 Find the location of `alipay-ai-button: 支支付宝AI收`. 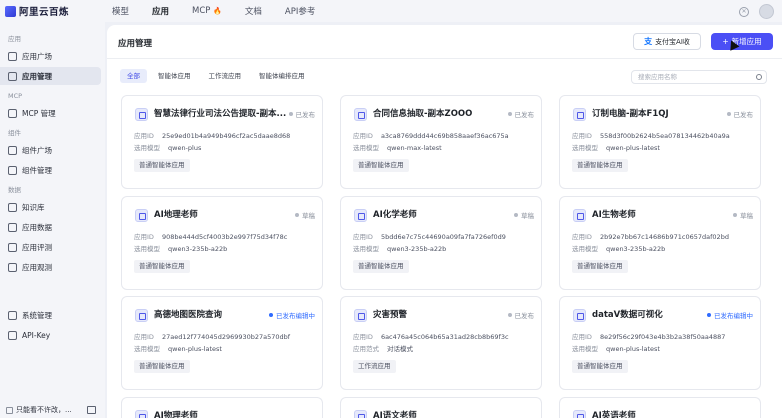

alipay-ai-button: 支支付宝AI收 is located at coordinates (667, 41).